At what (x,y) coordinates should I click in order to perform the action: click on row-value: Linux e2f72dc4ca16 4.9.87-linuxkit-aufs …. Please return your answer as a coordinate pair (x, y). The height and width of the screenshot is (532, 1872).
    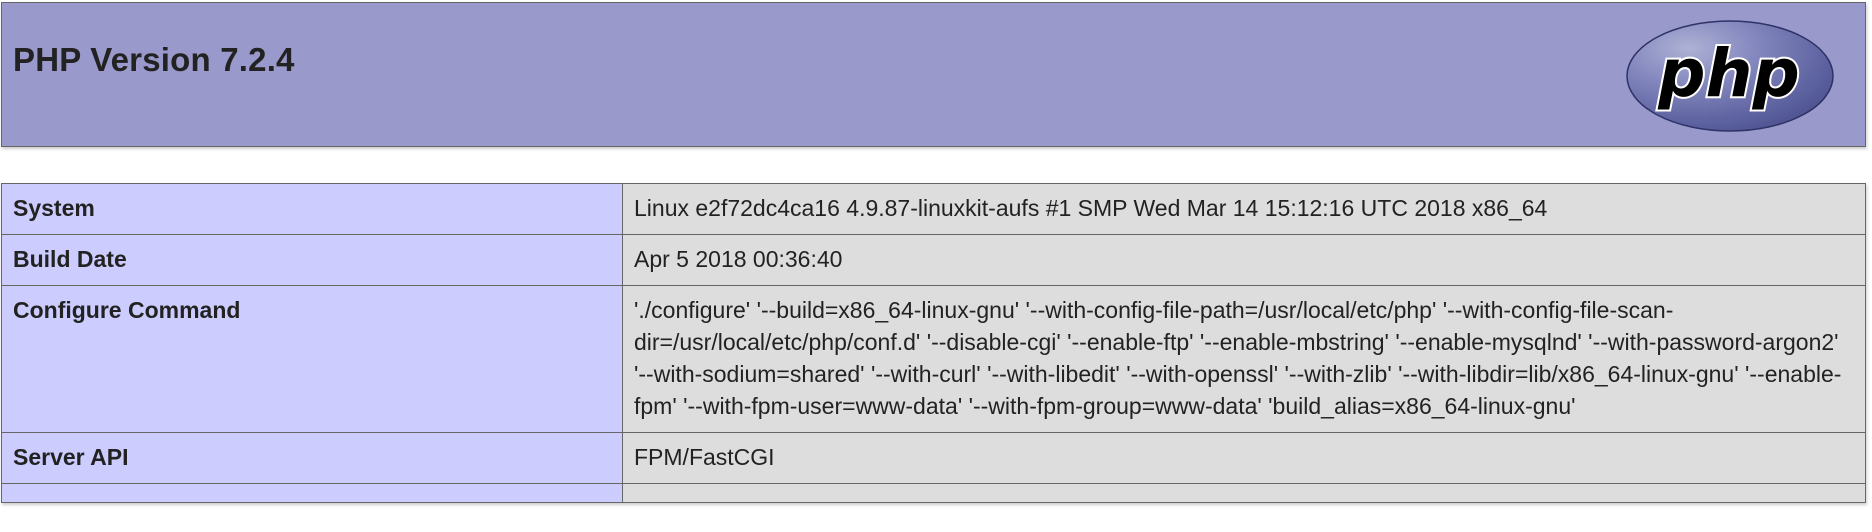
    Looking at the image, I should click on (1244, 209).